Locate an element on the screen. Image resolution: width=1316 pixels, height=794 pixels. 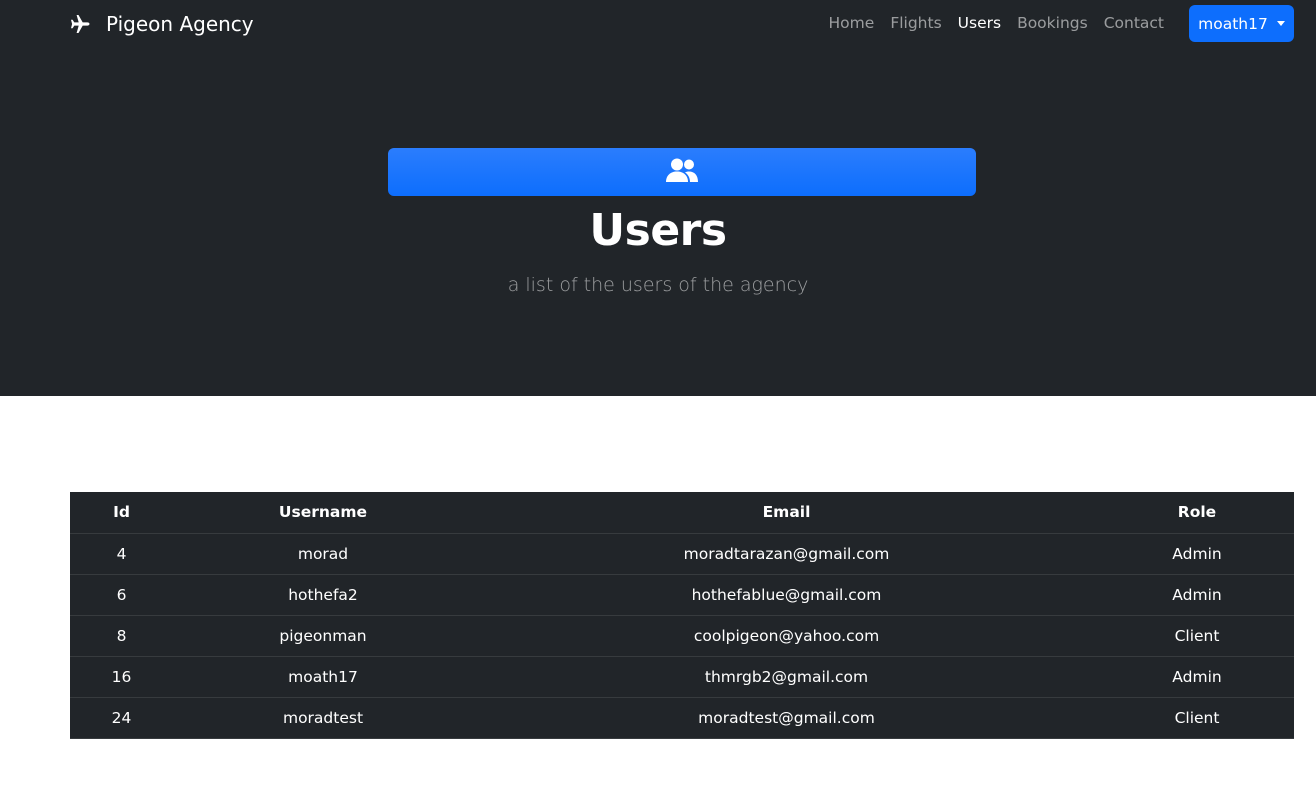
cell-username: pigeonman is located at coordinates (323, 636).